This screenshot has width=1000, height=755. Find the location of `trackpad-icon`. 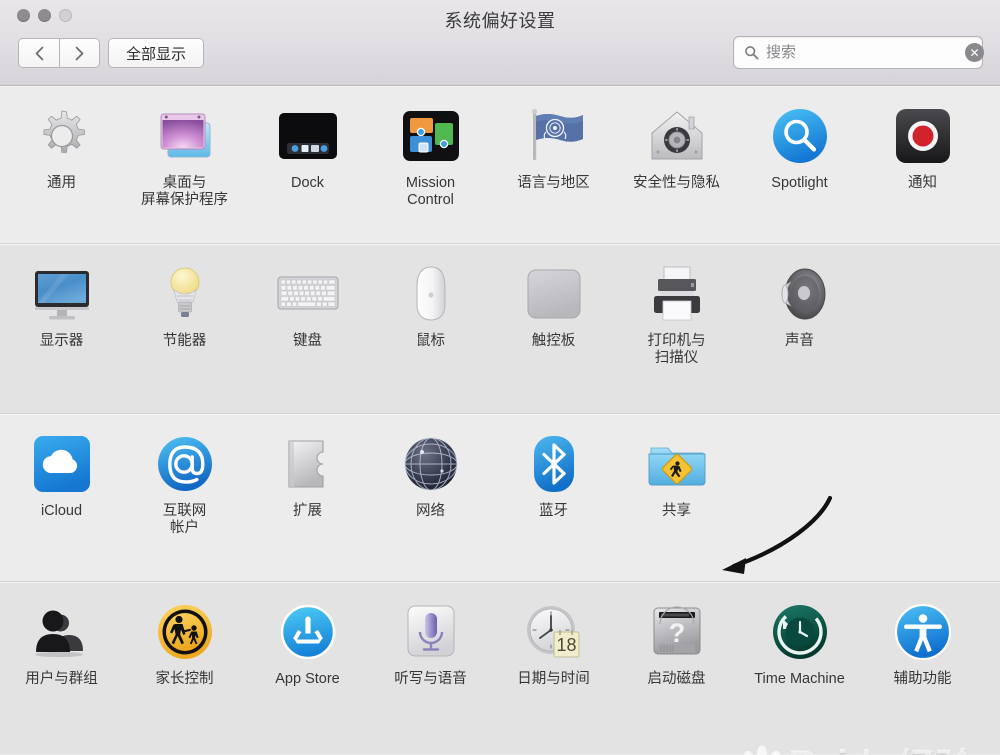

trackpad-icon is located at coordinates (554, 294).